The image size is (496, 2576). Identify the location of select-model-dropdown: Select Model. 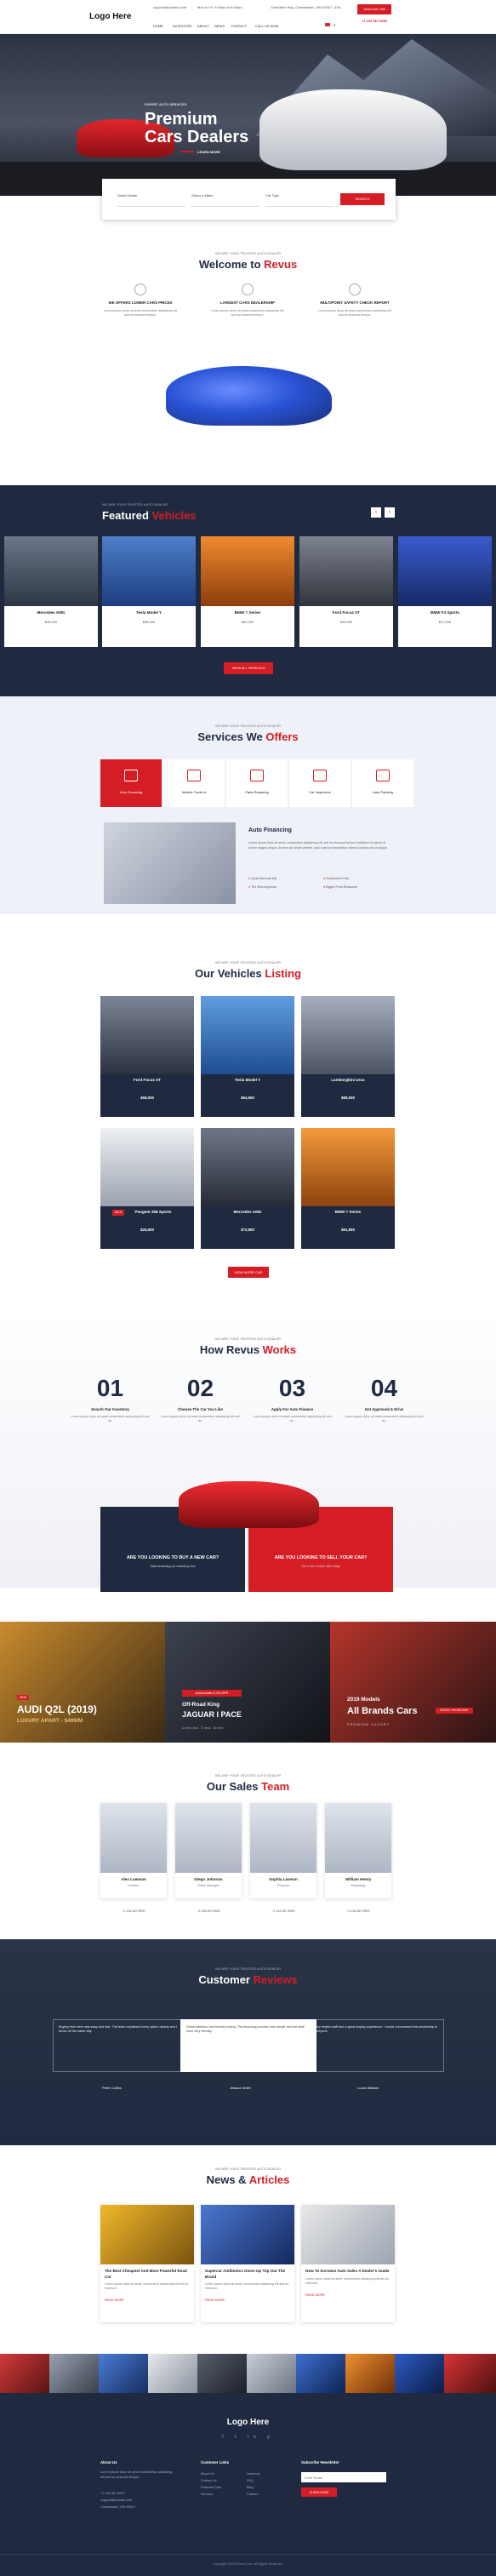
(151, 199).